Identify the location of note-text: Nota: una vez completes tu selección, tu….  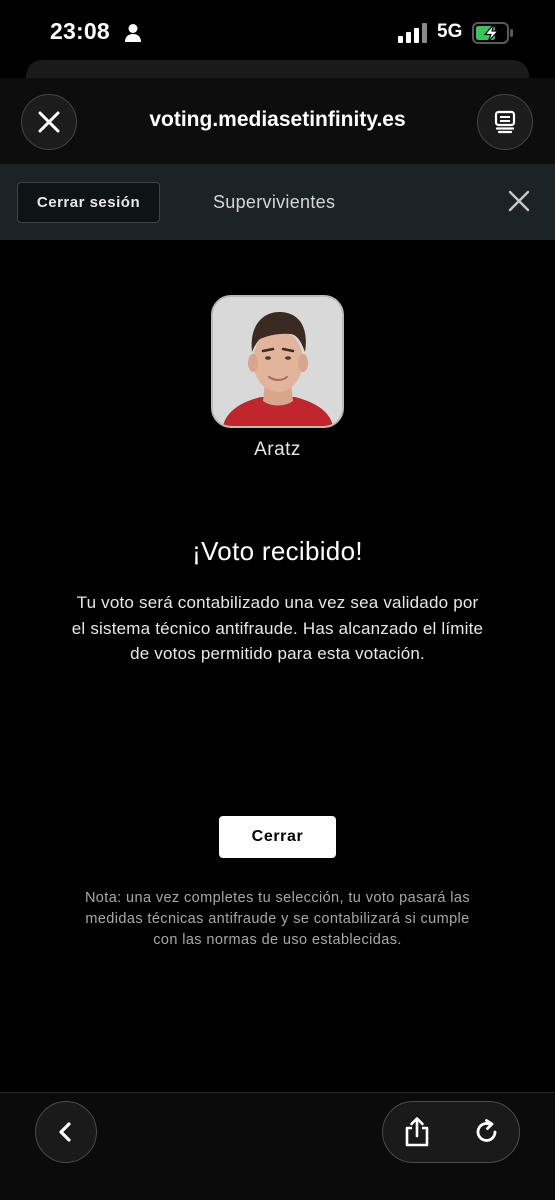
(277, 919).